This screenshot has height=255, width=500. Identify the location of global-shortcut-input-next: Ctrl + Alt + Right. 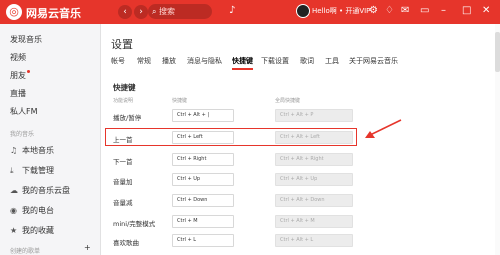
(314, 159).